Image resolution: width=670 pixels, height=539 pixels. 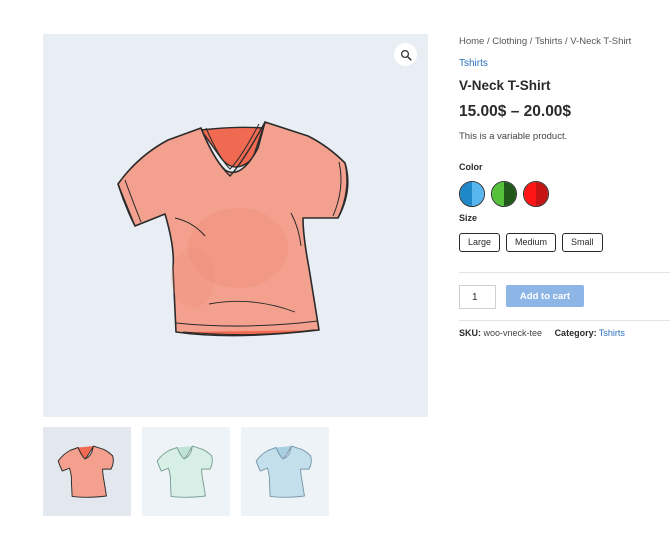 What do you see at coordinates (612, 333) in the screenshot?
I see `meta-category-link: Tshirts` at bounding box center [612, 333].